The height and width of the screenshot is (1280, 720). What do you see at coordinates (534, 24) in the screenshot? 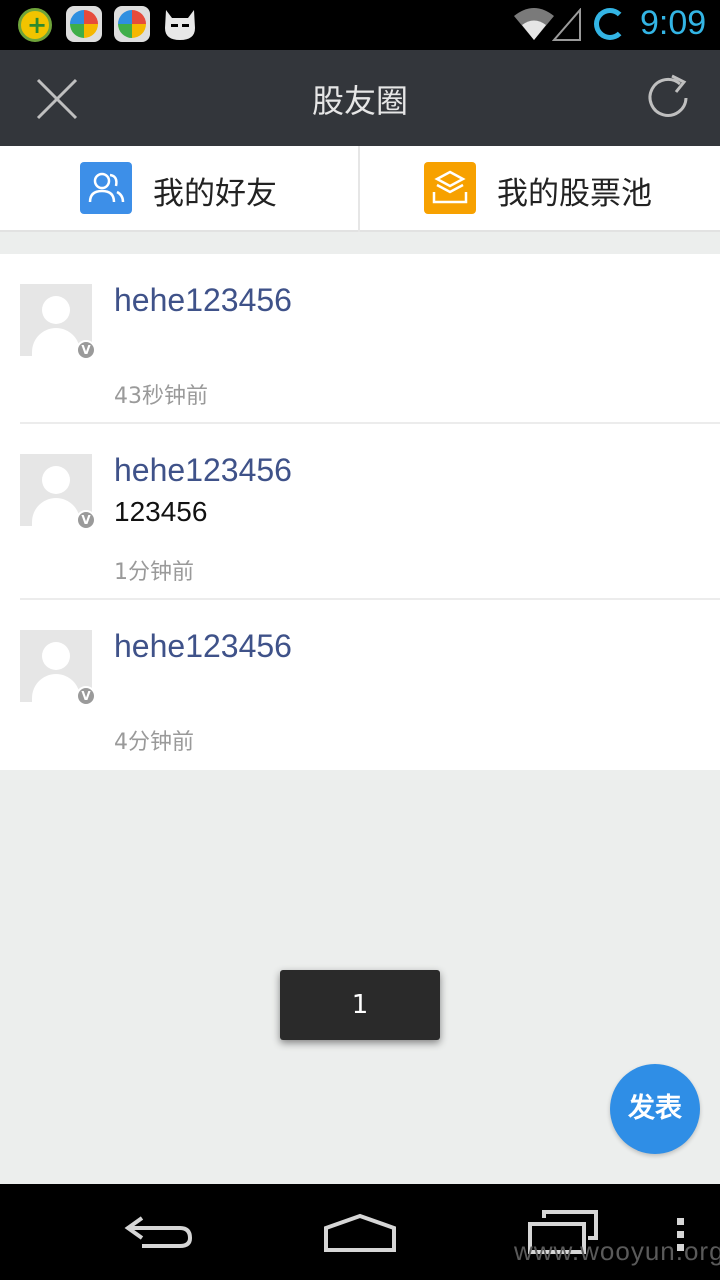
I see `wifi-icon` at bounding box center [534, 24].